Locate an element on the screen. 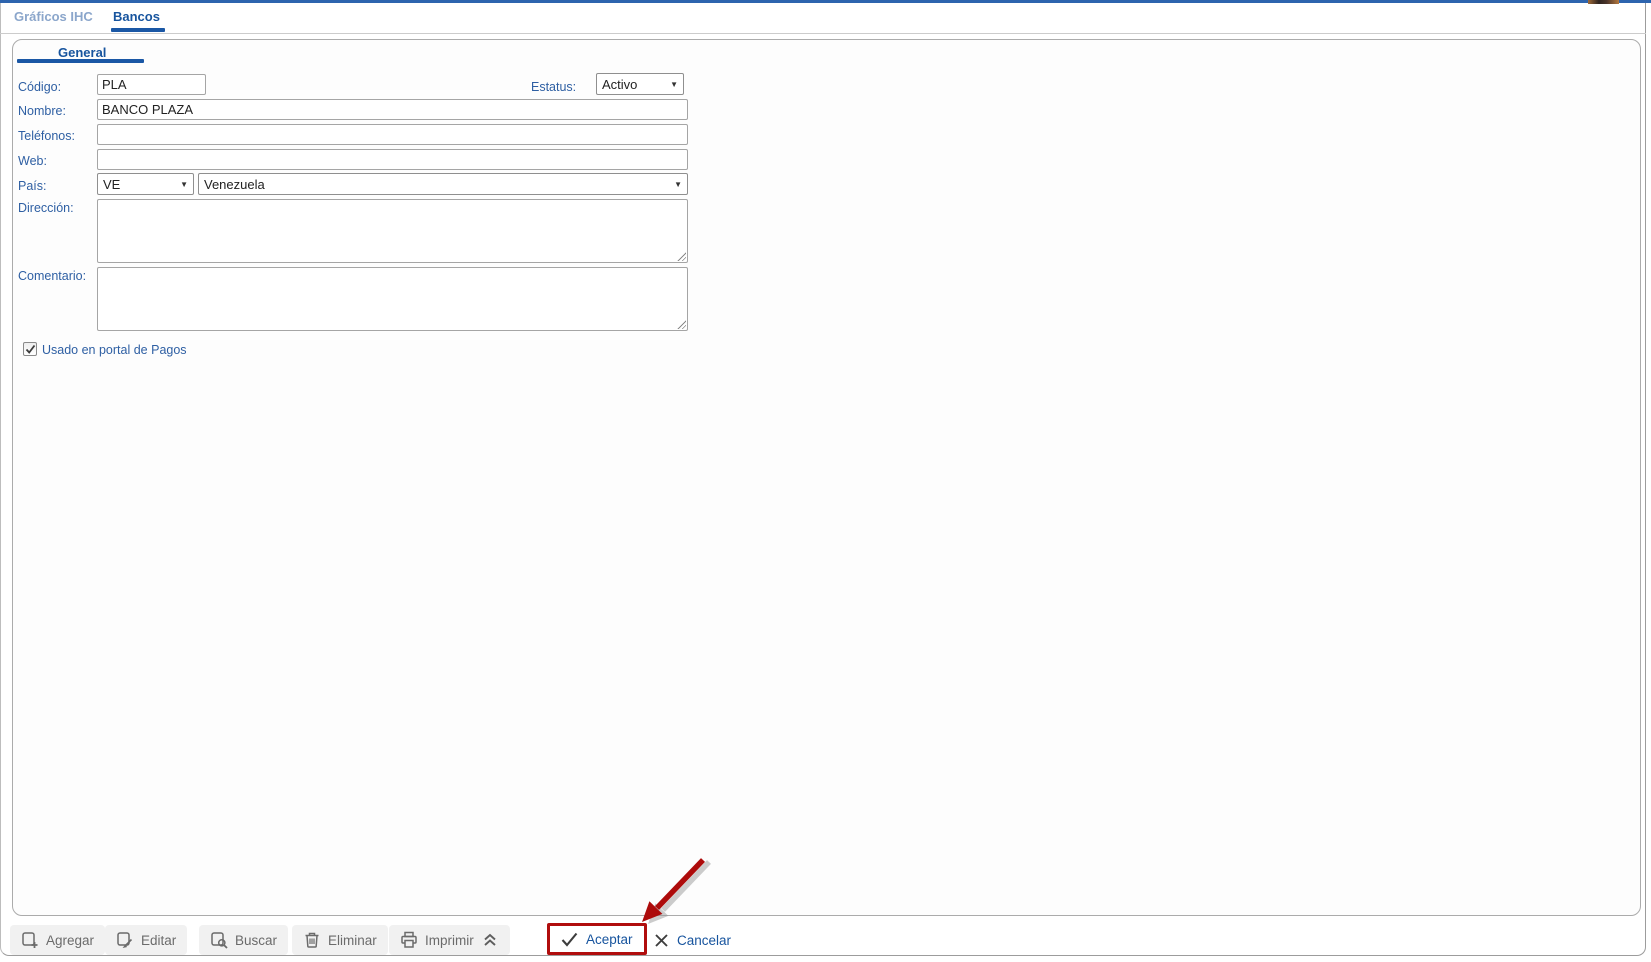 Image resolution: width=1651 pixels, height=962 pixels. telefonos-label: Teléfonos: is located at coordinates (46, 136).